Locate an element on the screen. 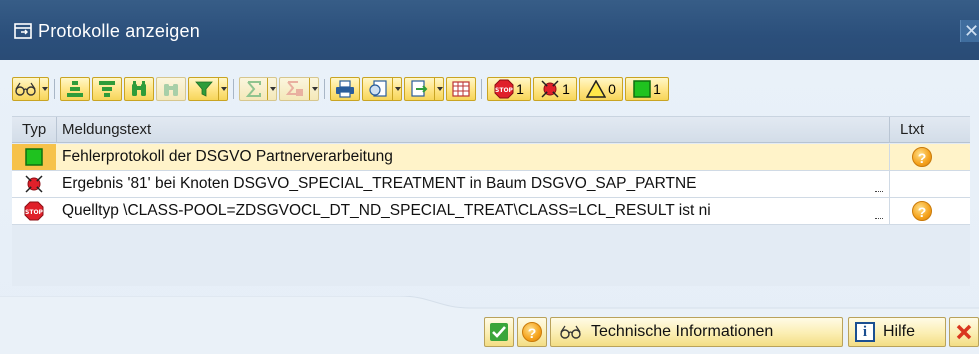  alv-toolbar: STOP 1 1 0 1 is located at coordinates (492, 89).